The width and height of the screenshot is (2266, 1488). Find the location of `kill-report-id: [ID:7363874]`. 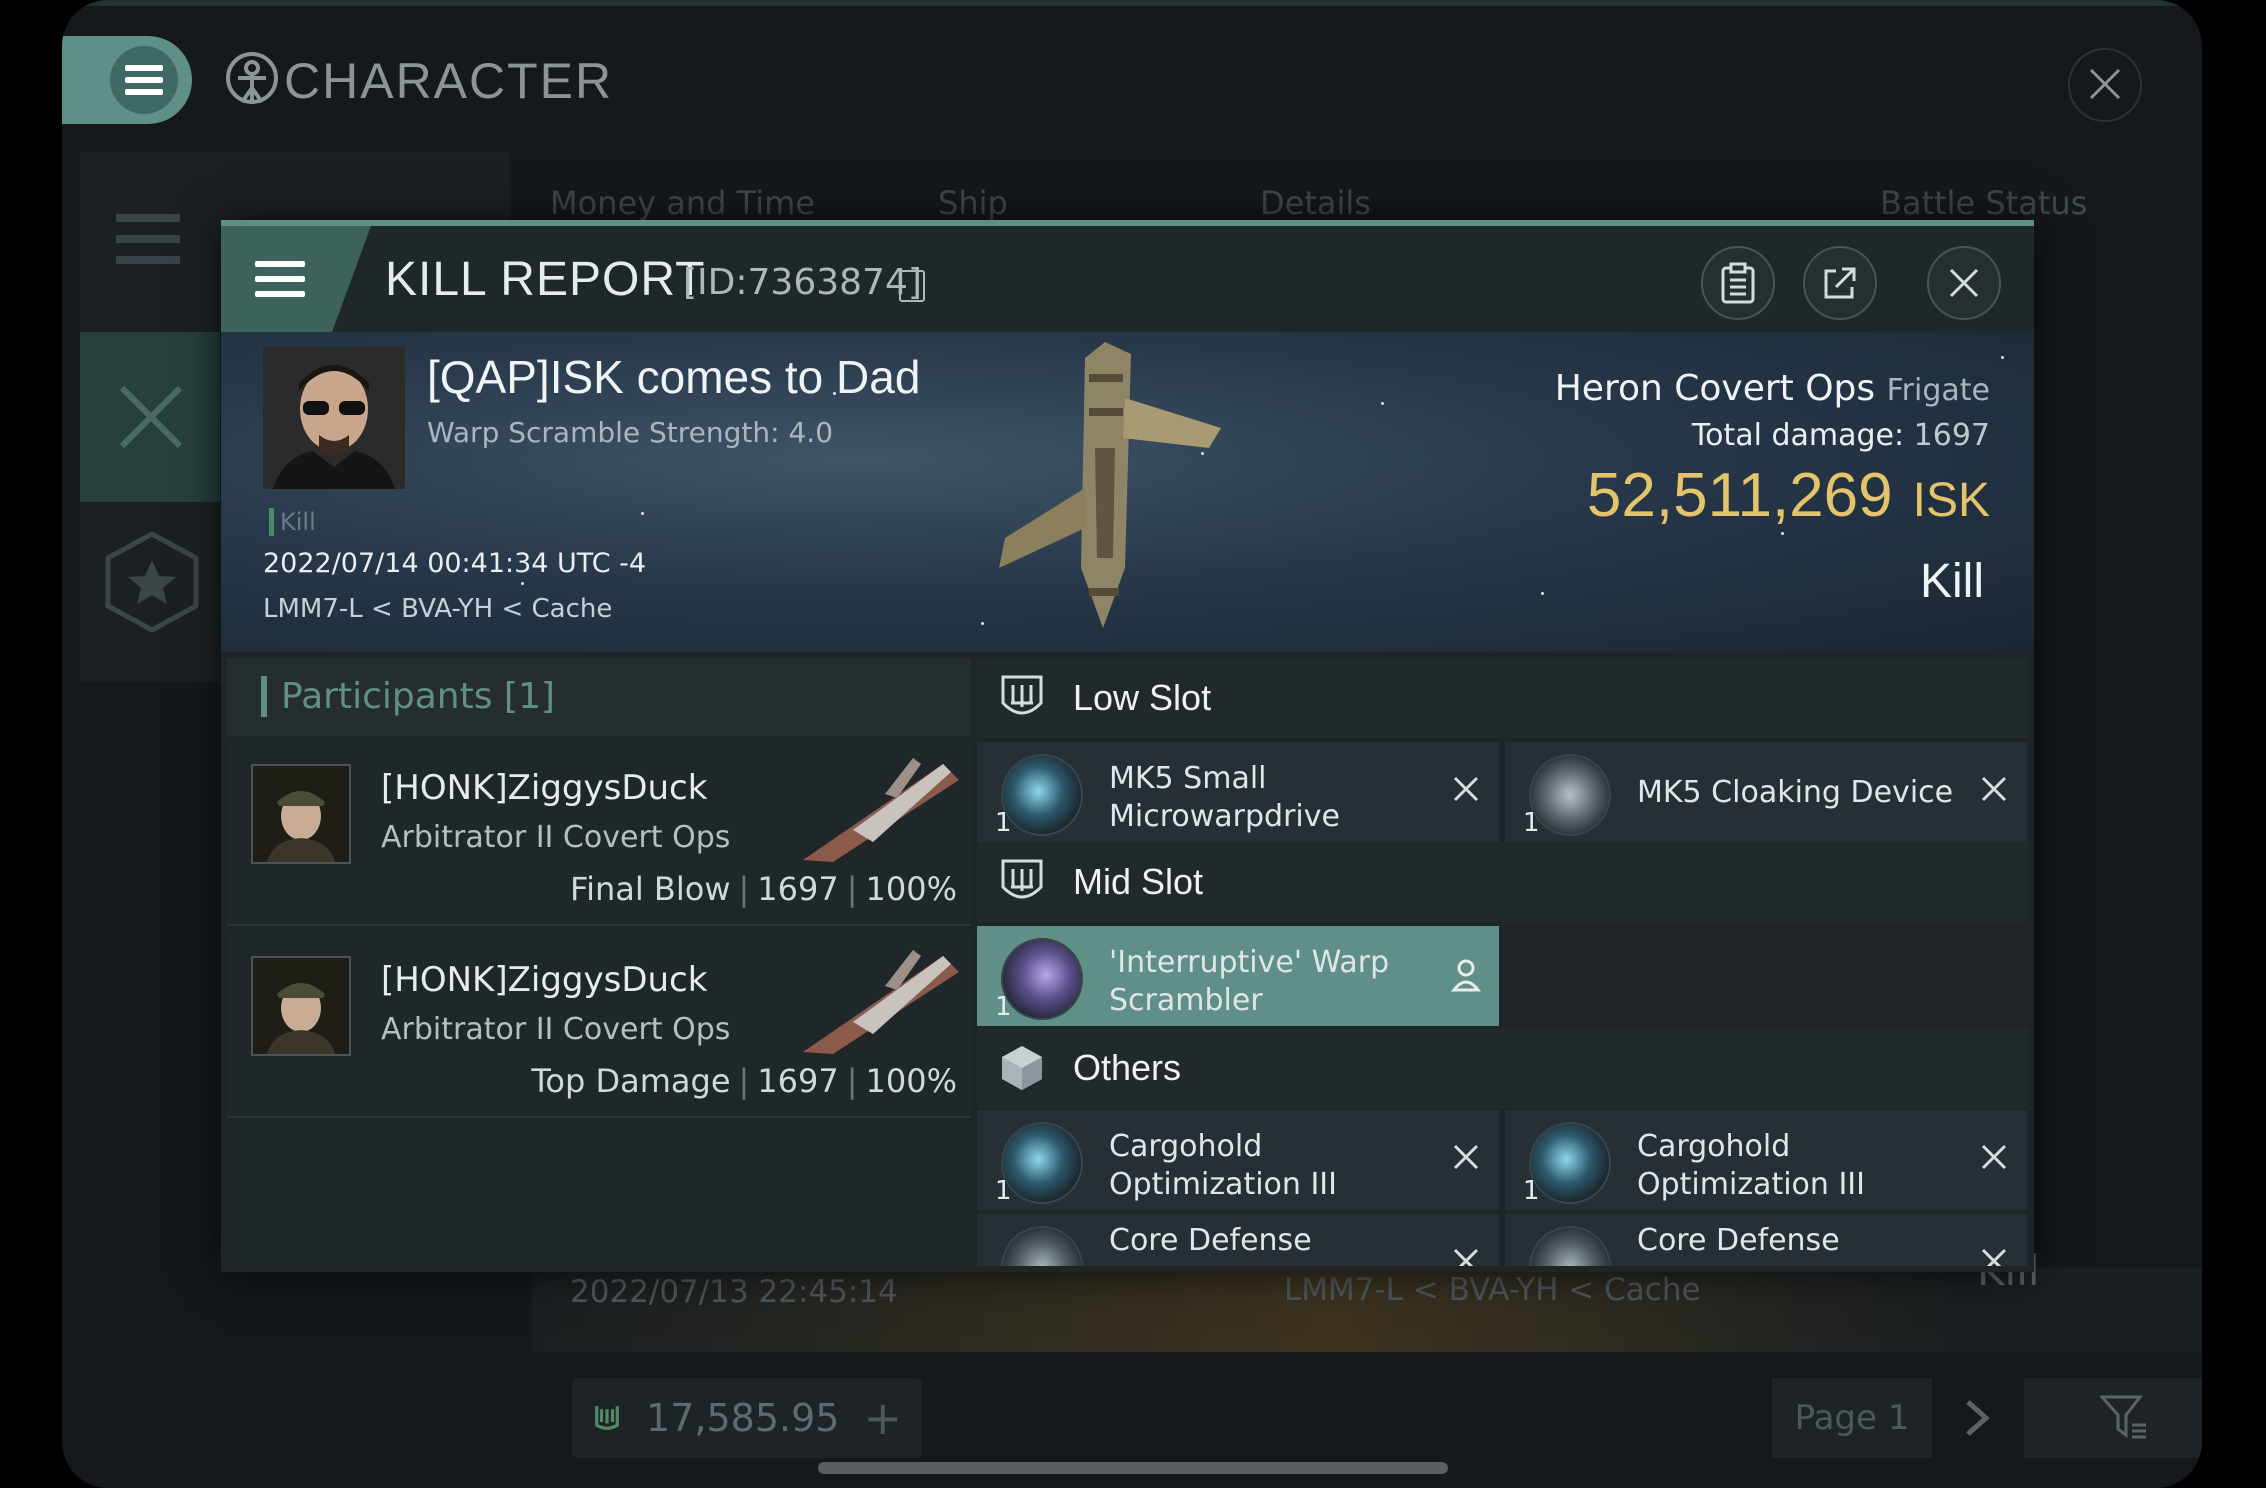

kill-report-id: [ID:7363874] is located at coordinates (802, 282).